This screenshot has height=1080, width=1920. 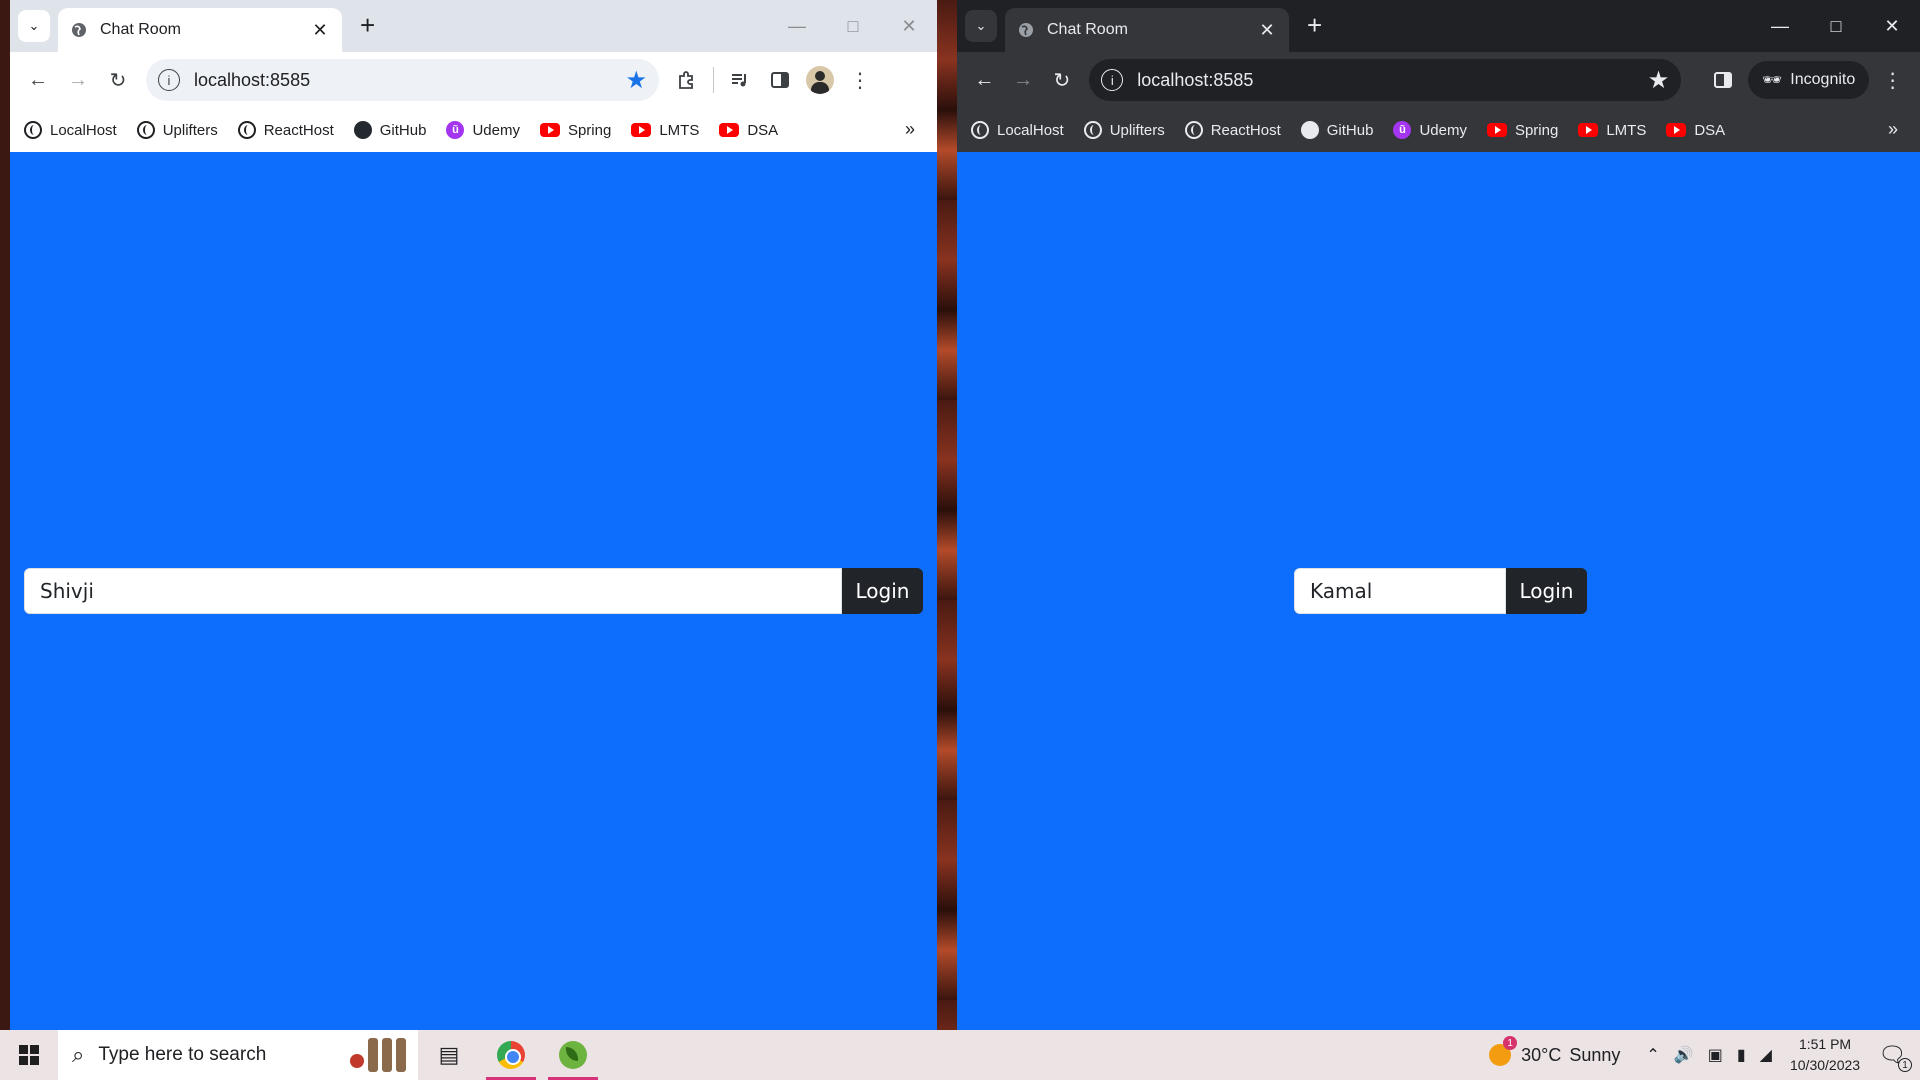 I want to click on weather-widget: 1 30°C Sunny, so click(x=1554, y=1051).